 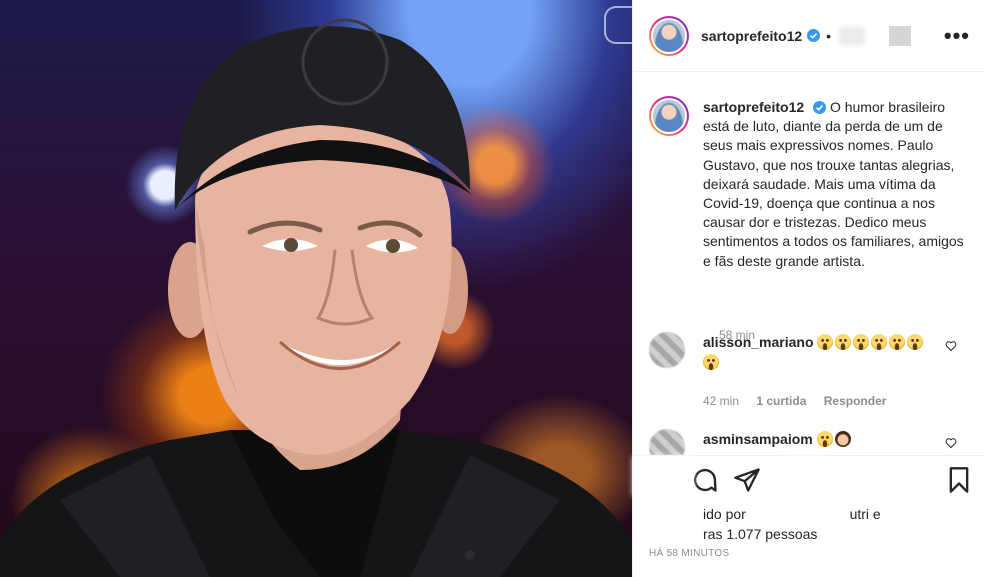 I want to click on likes-count: ras 1.077 pessoas, so click(x=760, y=534).